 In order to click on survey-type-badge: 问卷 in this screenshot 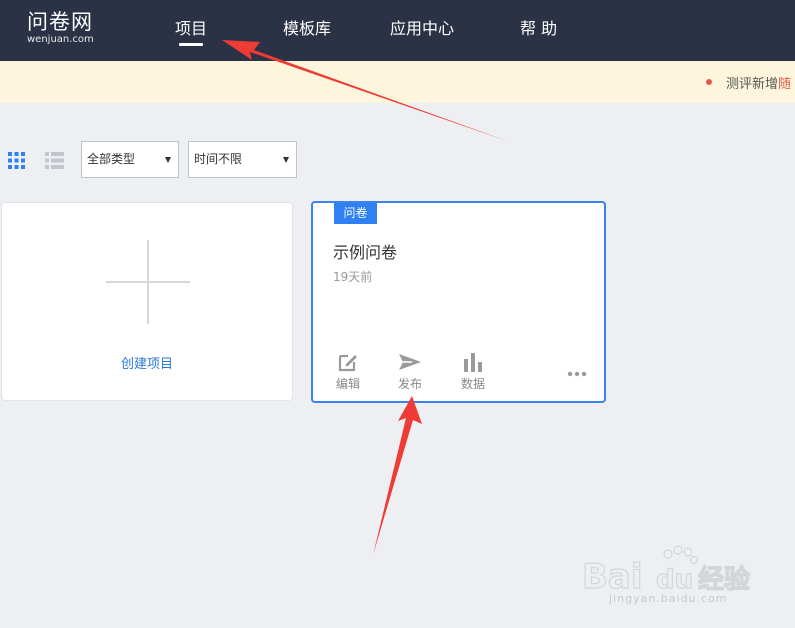, I will do `click(355, 213)`.